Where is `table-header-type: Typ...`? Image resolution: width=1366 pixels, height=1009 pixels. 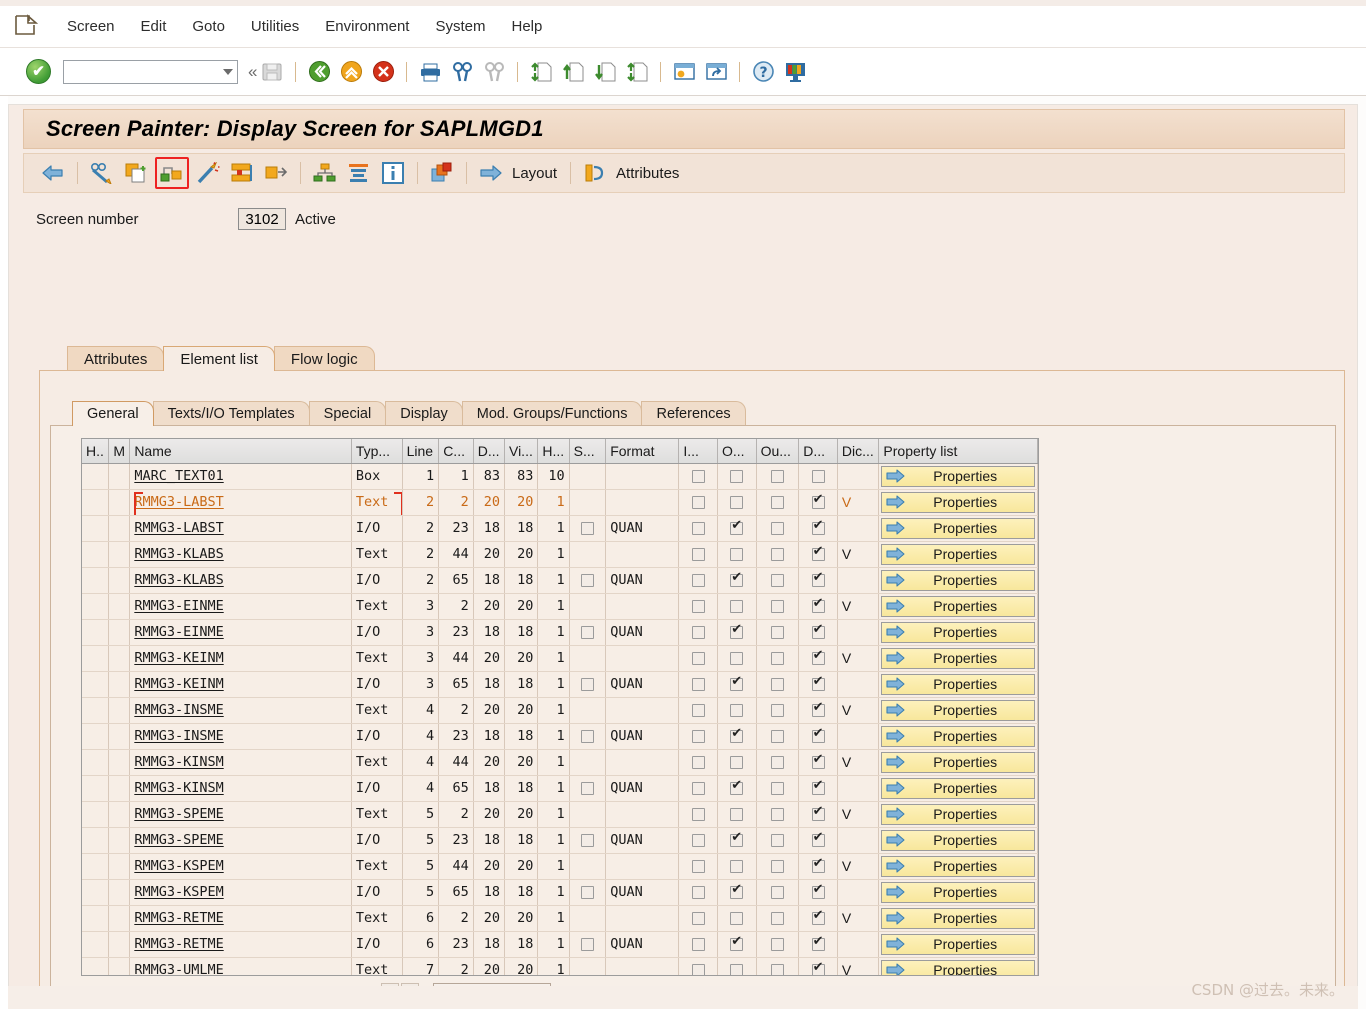
table-header-type: Typ... is located at coordinates (377, 451).